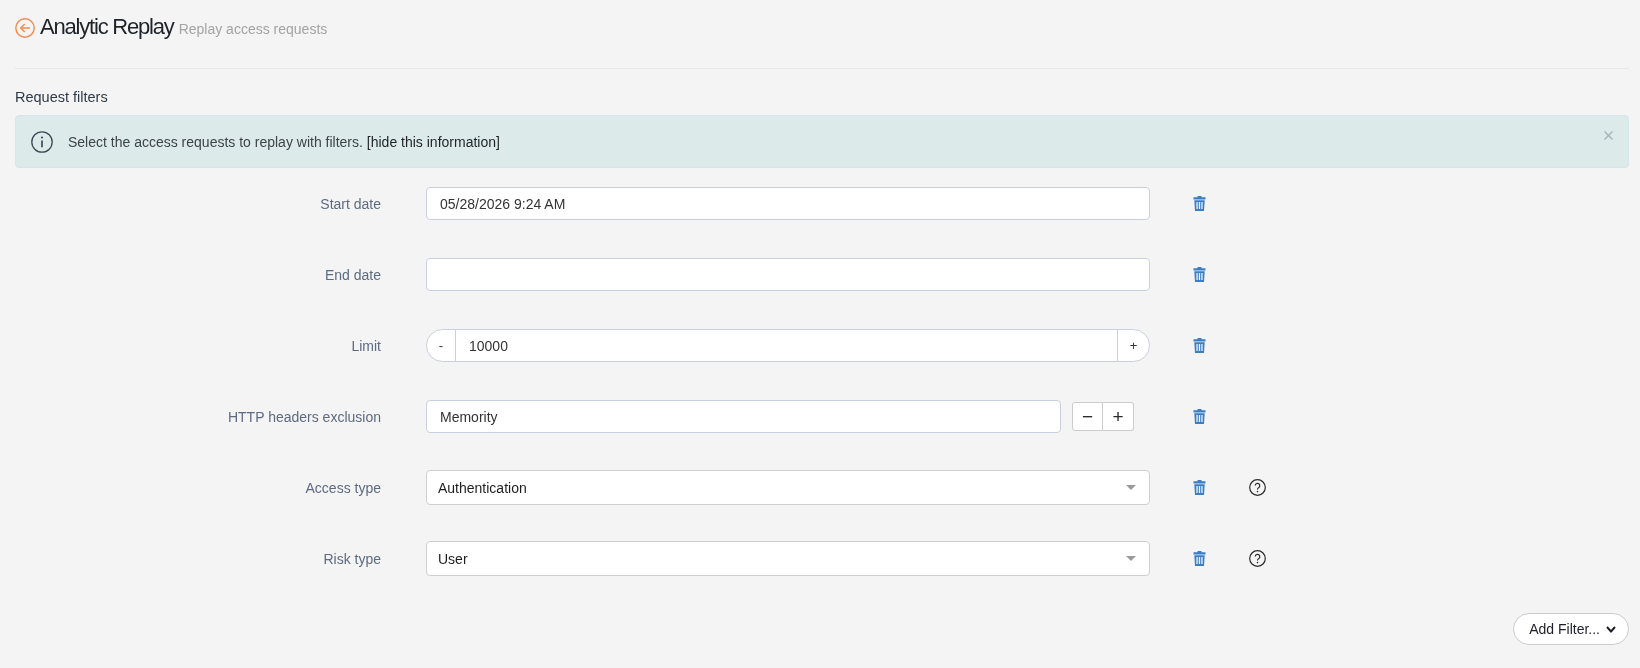 This screenshot has width=1640, height=668. What do you see at coordinates (253, 29) in the screenshot?
I see `page-subtitle: Replay access requests` at bounding box center [253, 29].